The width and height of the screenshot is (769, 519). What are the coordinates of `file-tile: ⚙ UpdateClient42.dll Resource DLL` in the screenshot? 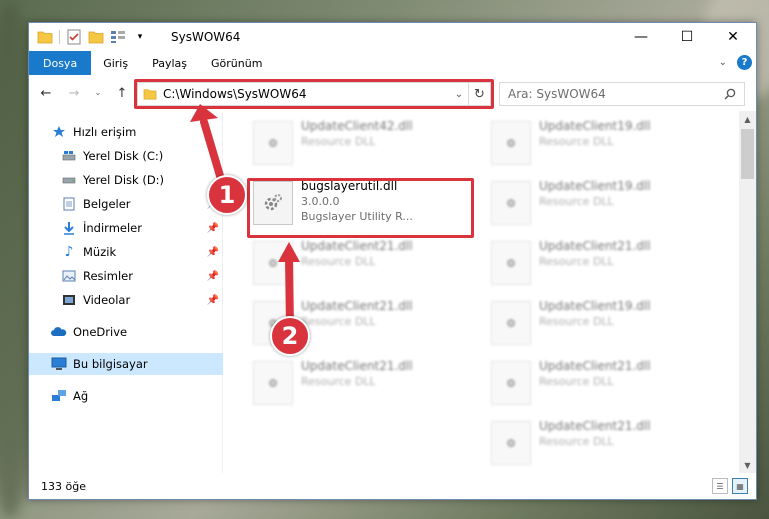 It's located at (362, 145).